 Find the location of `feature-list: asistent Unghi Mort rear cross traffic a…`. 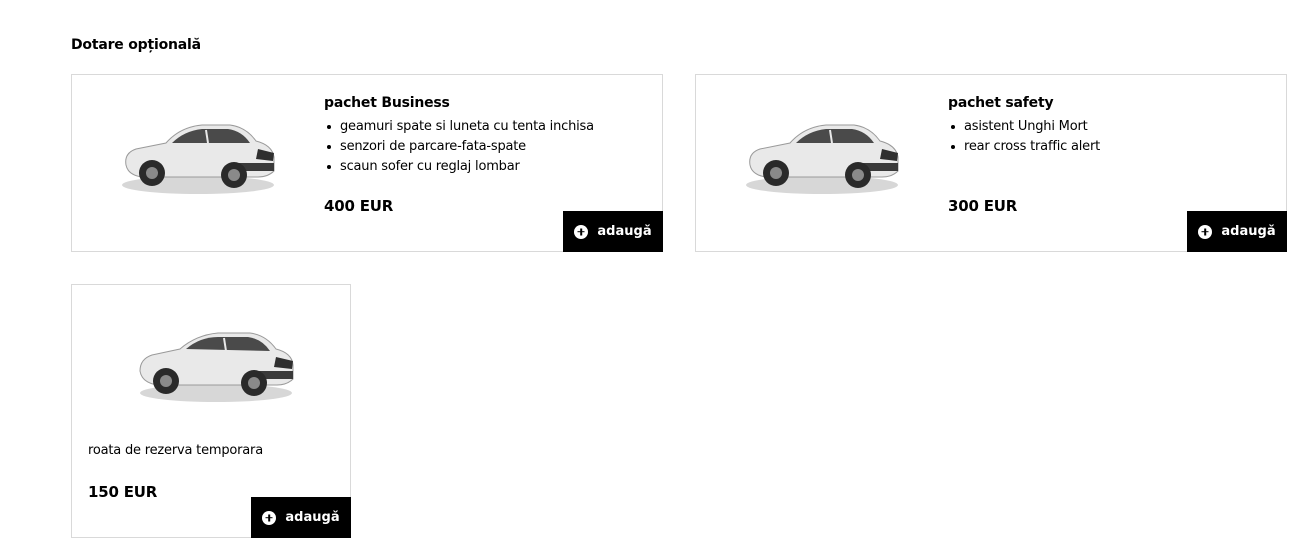

feature-list: asistent Unghi Mort rear cross traffic a… is located at coordinates (1024, 137).